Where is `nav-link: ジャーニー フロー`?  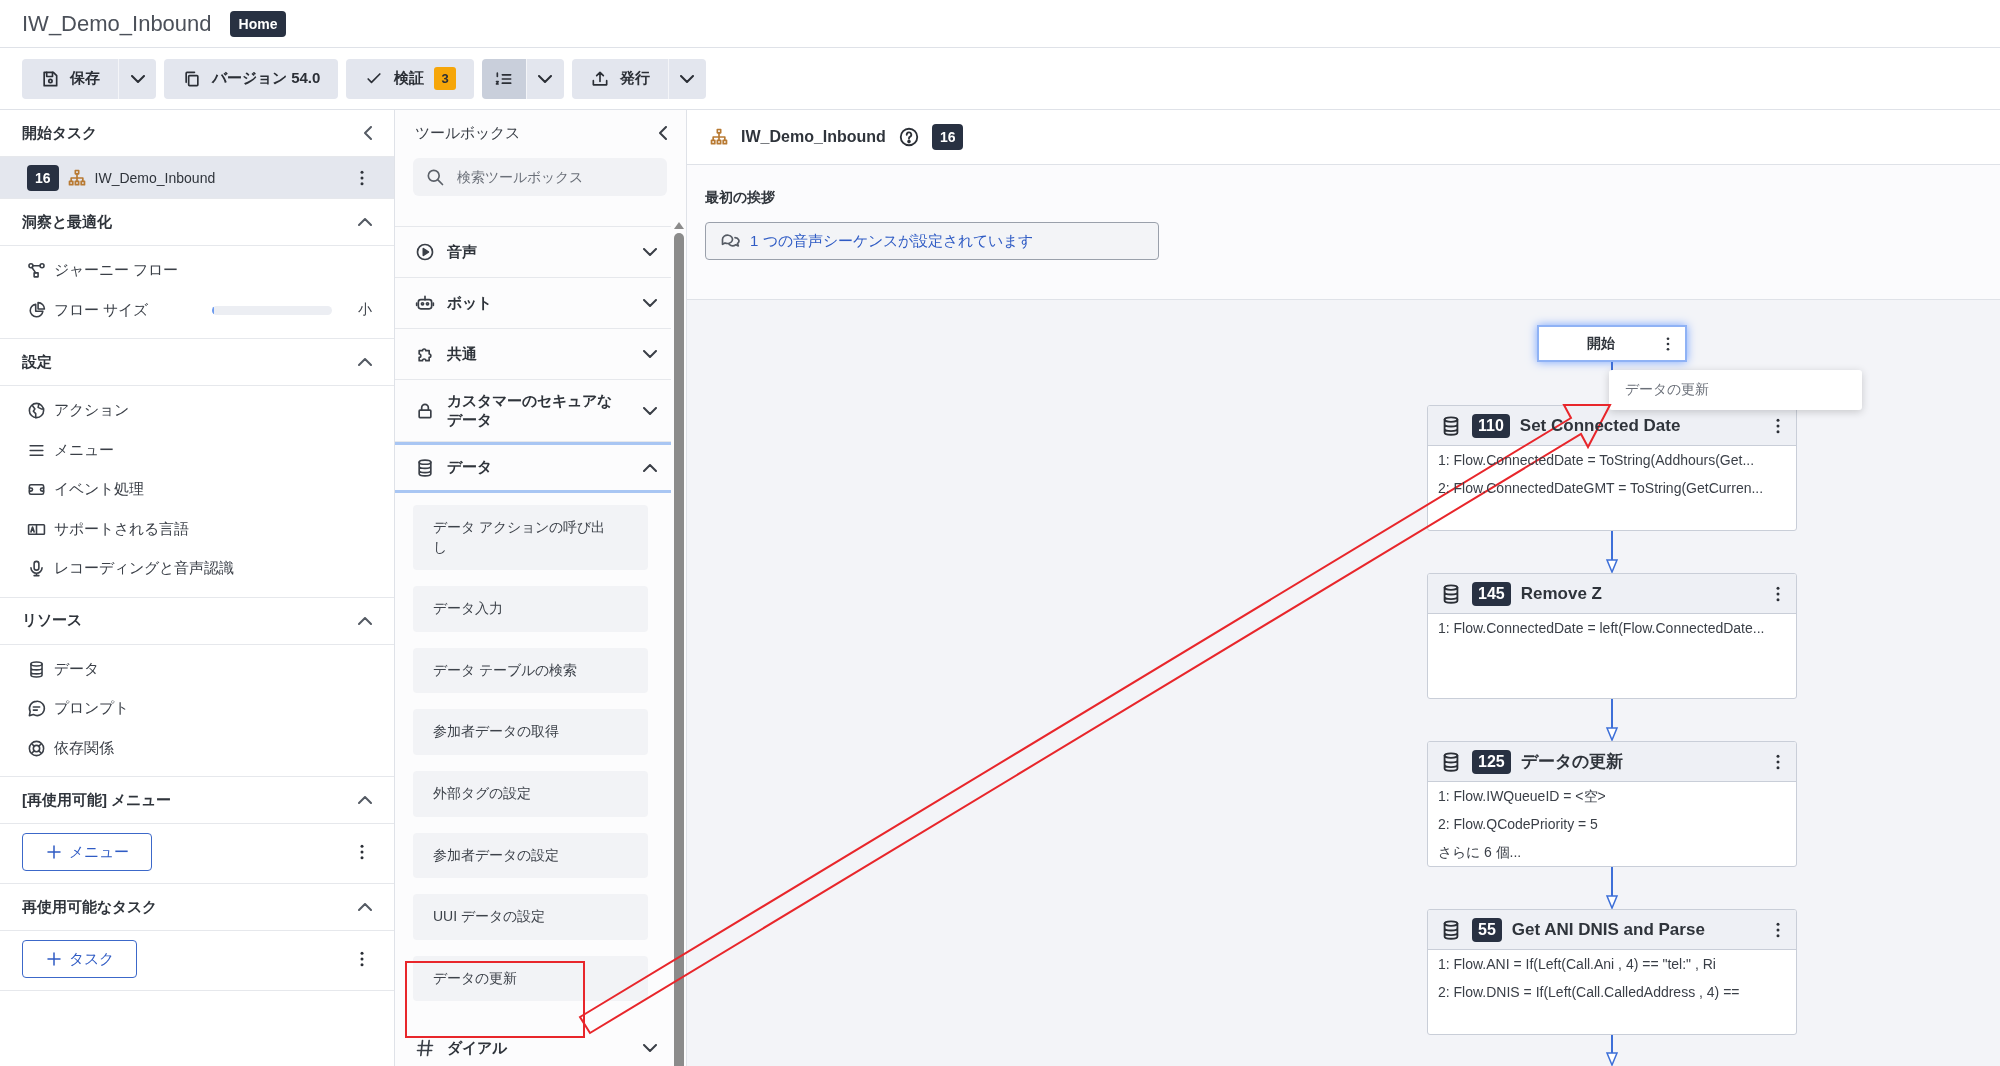 nav-link: ジャーニー フロー is located at coordinates (116, 271).